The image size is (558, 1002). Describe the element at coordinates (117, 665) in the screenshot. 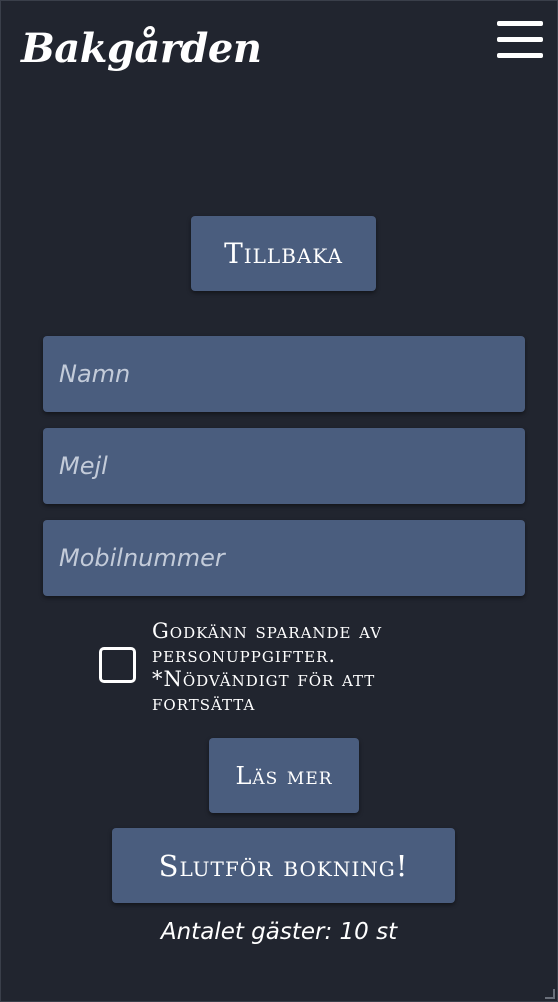

I see `consent-checkbox` at that location.